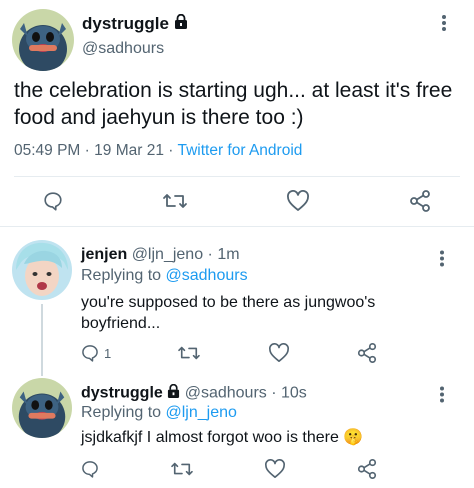  I want to click on reply-header: jenjen @ljn_jeno · 1m, so click(160, 255).